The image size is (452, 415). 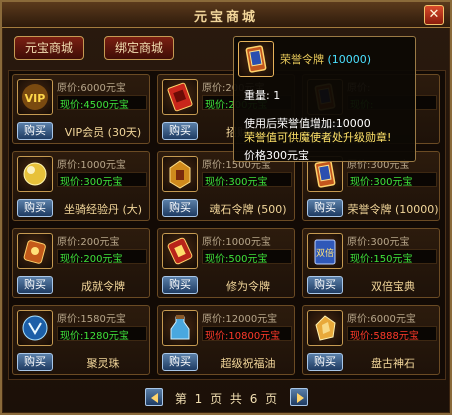 I want to click on item-slot: 双倍, so click(x=325, y=251).